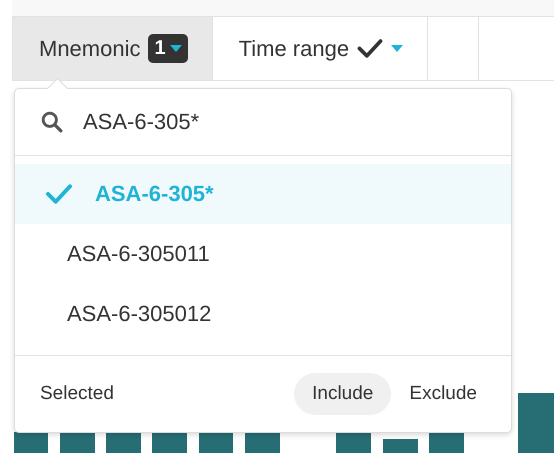 The height and width of the screenshot is (453, 554). Describe the element at coordinates (263, 254) in the screenshot. I see `option-item: ASA-6-305011` at that location.